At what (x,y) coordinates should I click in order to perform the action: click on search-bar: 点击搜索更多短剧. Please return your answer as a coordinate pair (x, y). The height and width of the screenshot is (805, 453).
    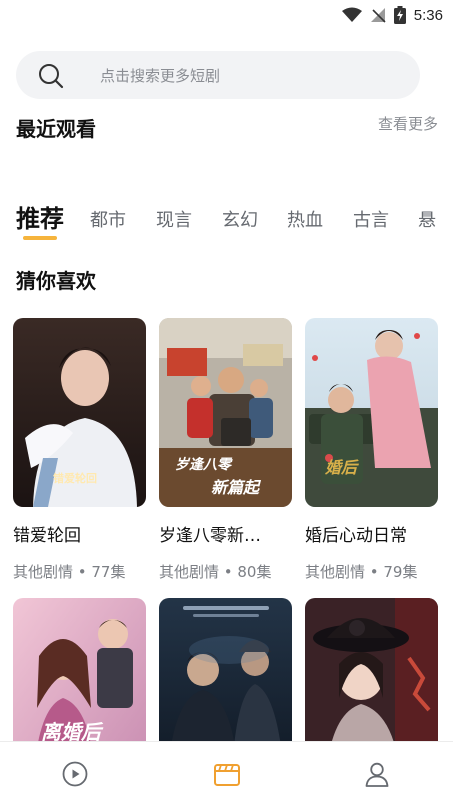
    Looking at the image, I should click on (218, 75).